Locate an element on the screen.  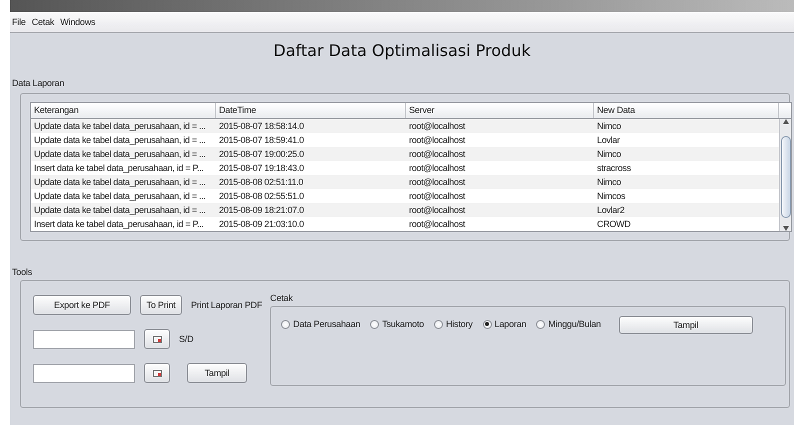
table-cell-text: 2015-08-07 19:18:43.0 is located at coordinates (261, 168).